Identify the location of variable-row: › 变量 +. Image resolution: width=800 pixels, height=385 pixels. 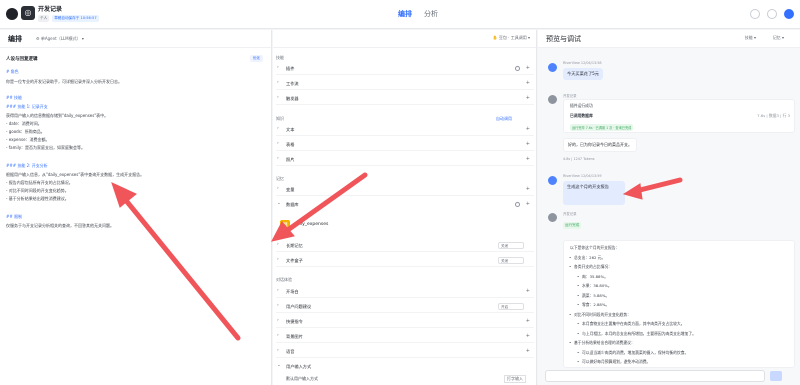
(405, 190).